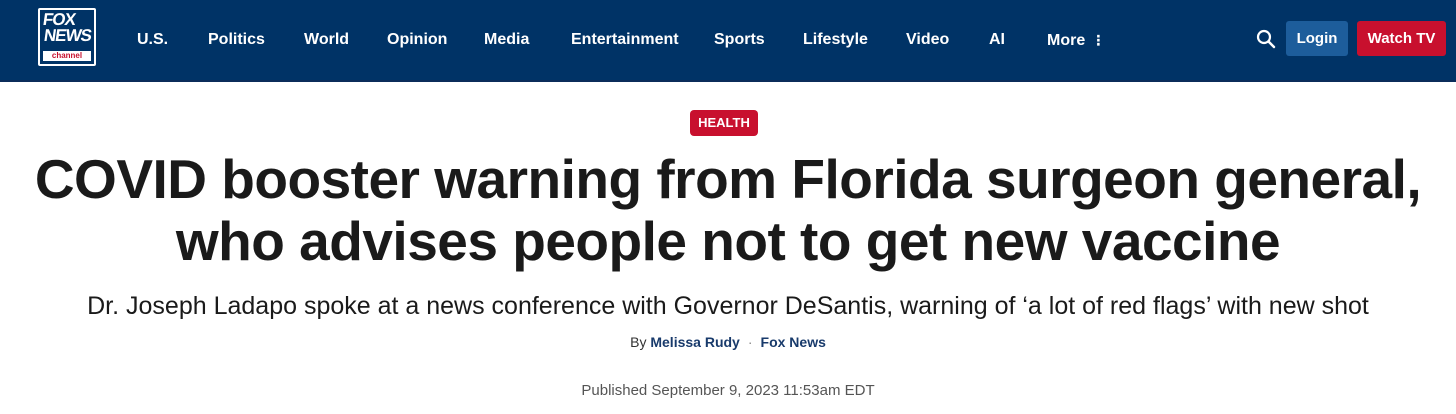 Image resolution: width=1456 pixels, height=414 pixels. I want to click on fox-news-logo: FOX NEWS channel, so click(67, 37).